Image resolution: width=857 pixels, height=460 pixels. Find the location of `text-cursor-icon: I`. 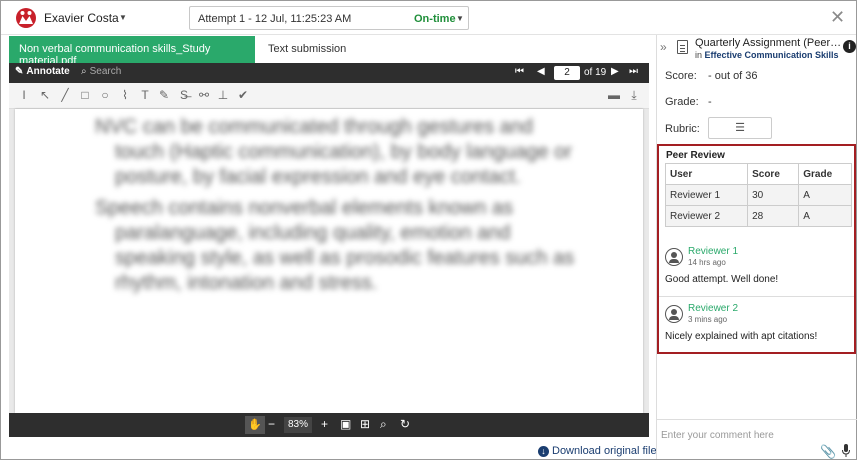

text-cursor-icon: I is located at coordinates (24, 95).